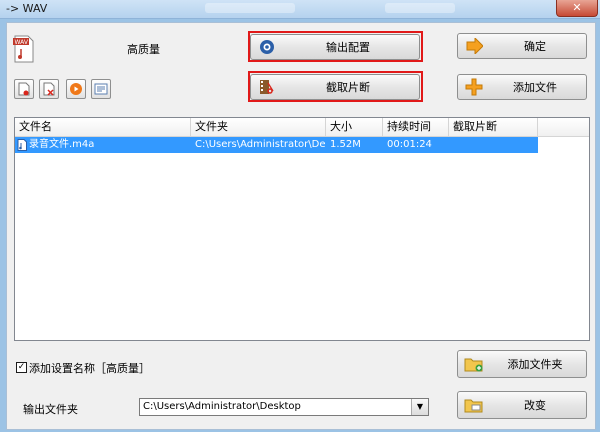  Describe the element at coordinates (535, 405) in the screenshot. I see `change-folder-label: 改变` at that location.